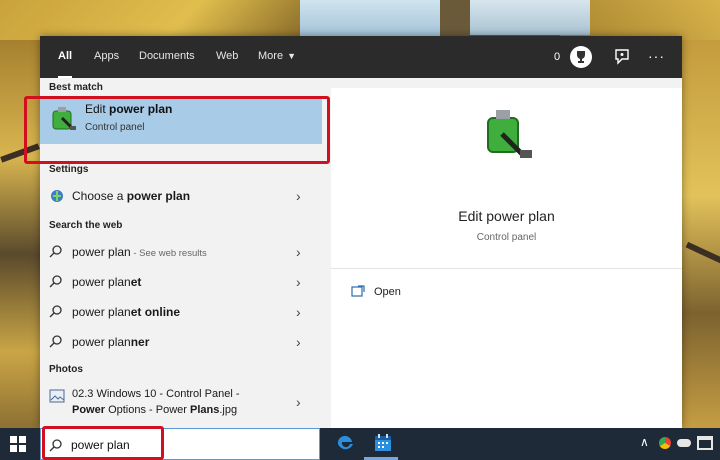 The image size is (720, 460). Describe the element at coordinates (69, 169) in the screenshot. I see `section-settings: Settings` at that location.